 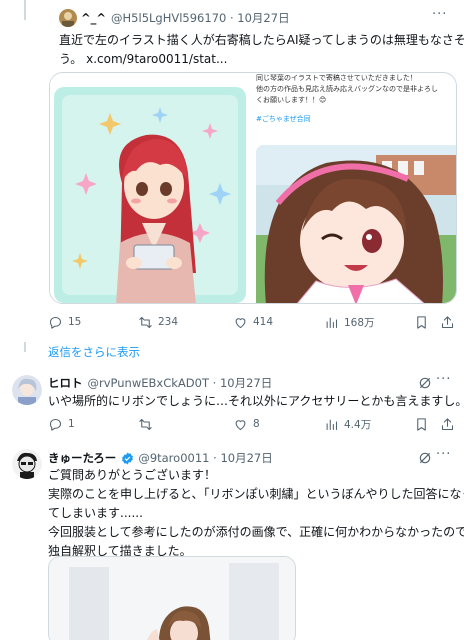 I want to click on display-name: きゅーたろー, so click(x=82, y=458).